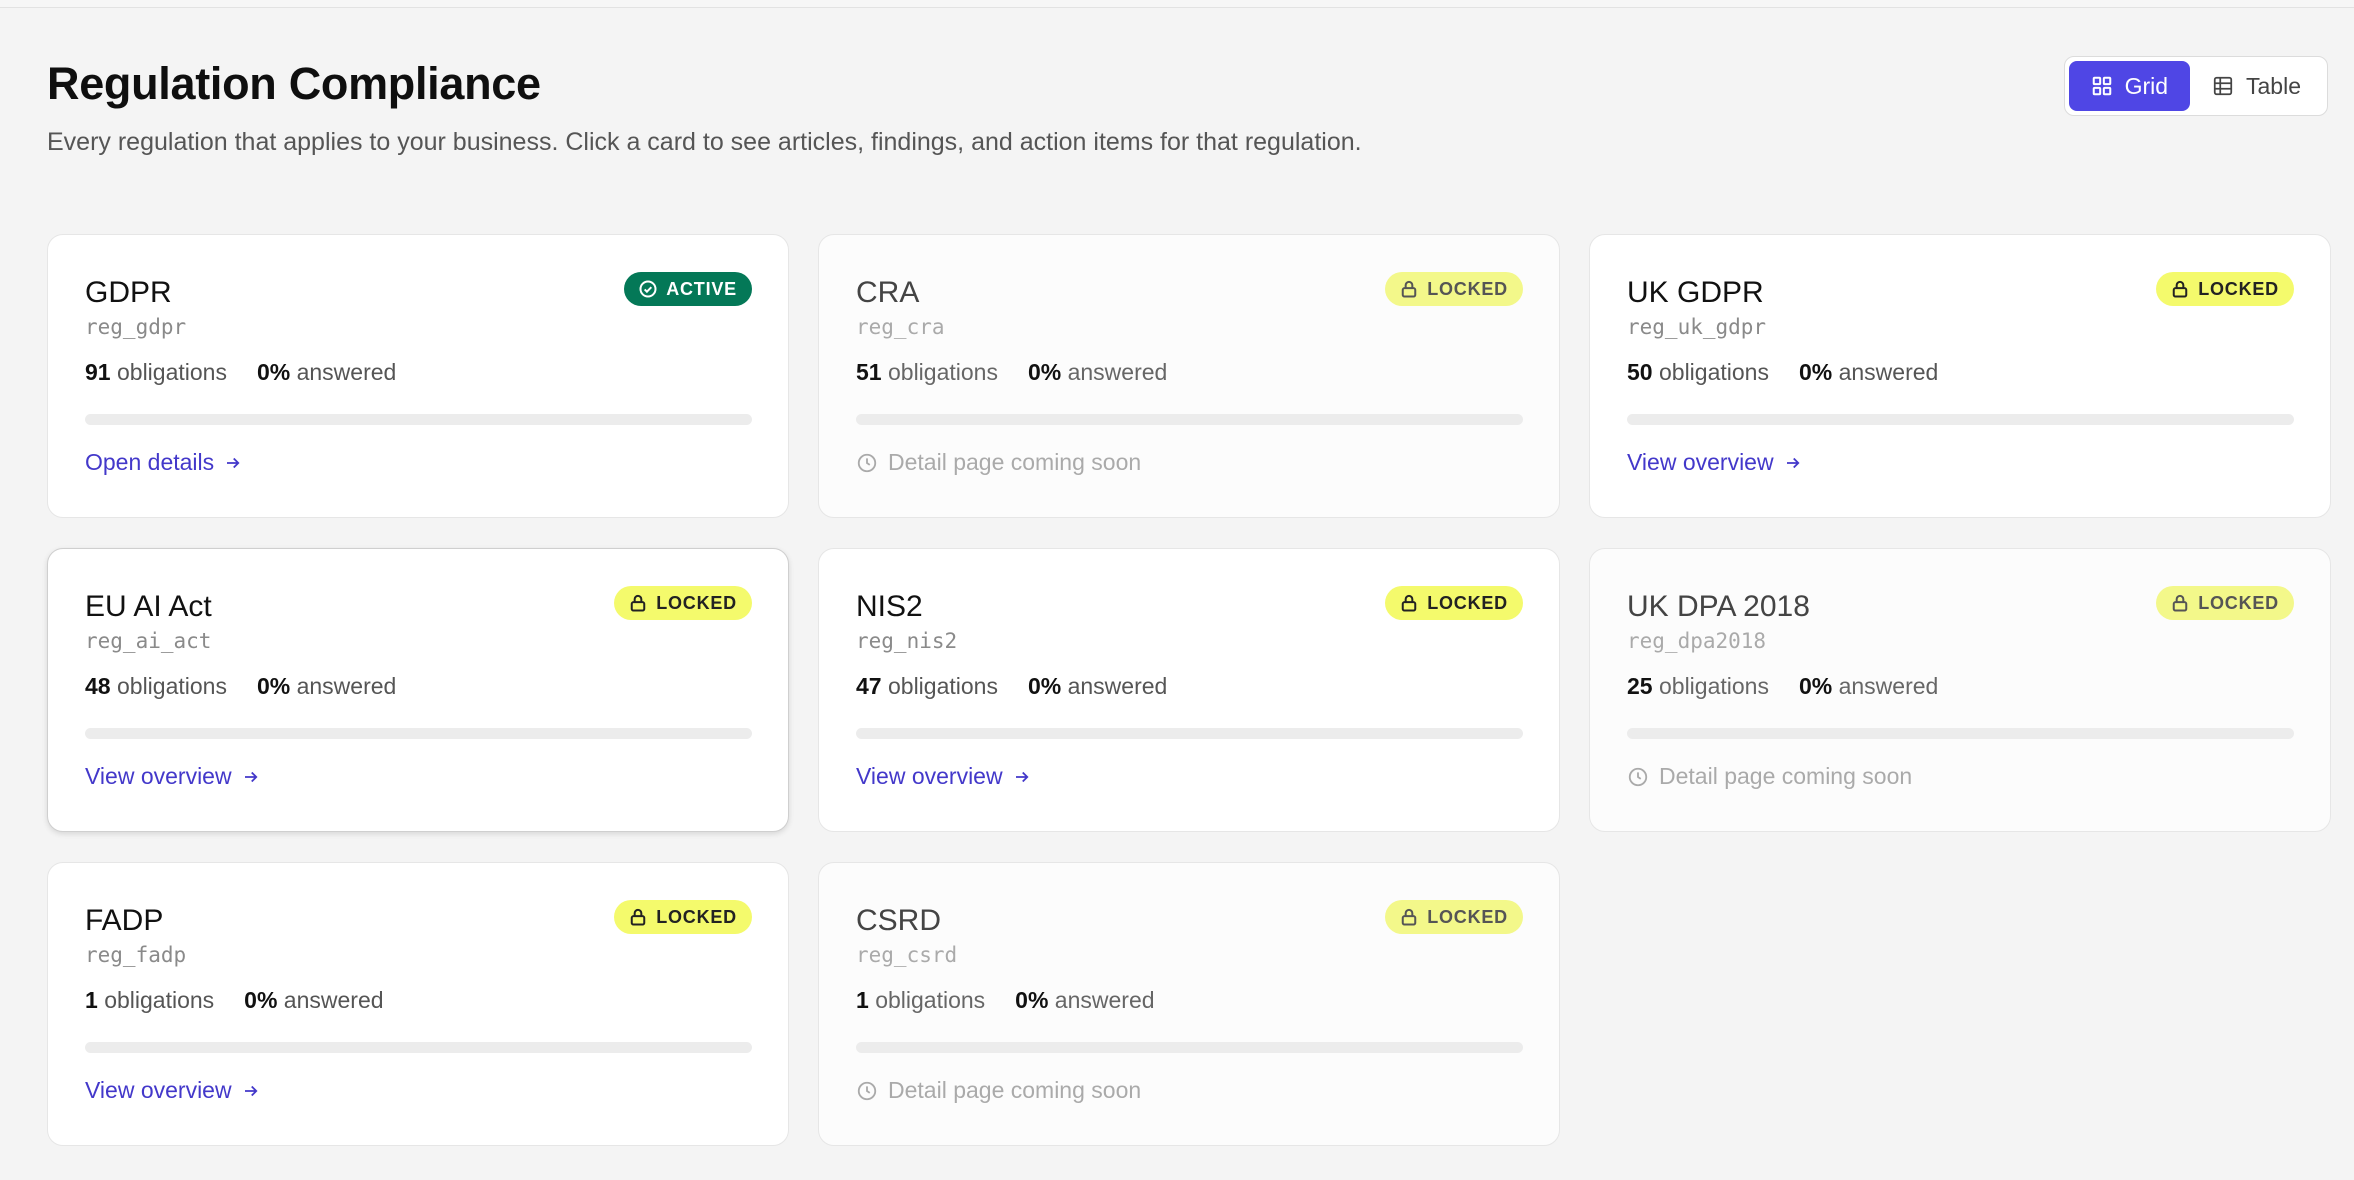  Describe the element at coordinates (156, 686) in the screenshot. I see `obligations-stat: 48 obligations` at that location.